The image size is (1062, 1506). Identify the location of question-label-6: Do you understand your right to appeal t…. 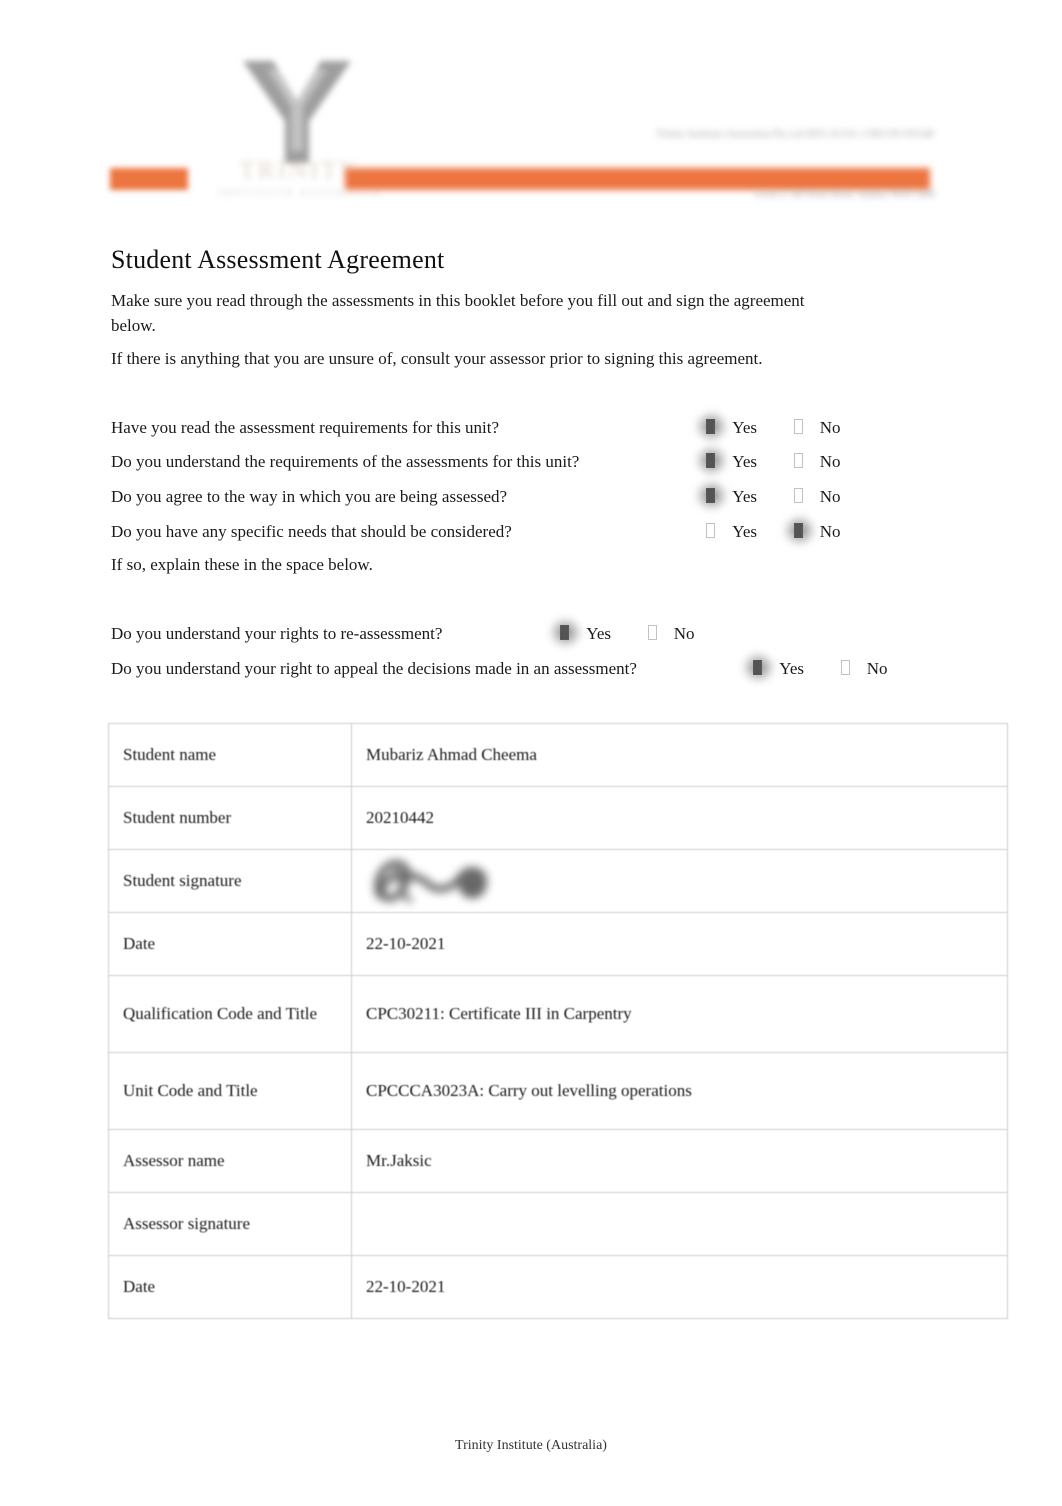
(374, 668).